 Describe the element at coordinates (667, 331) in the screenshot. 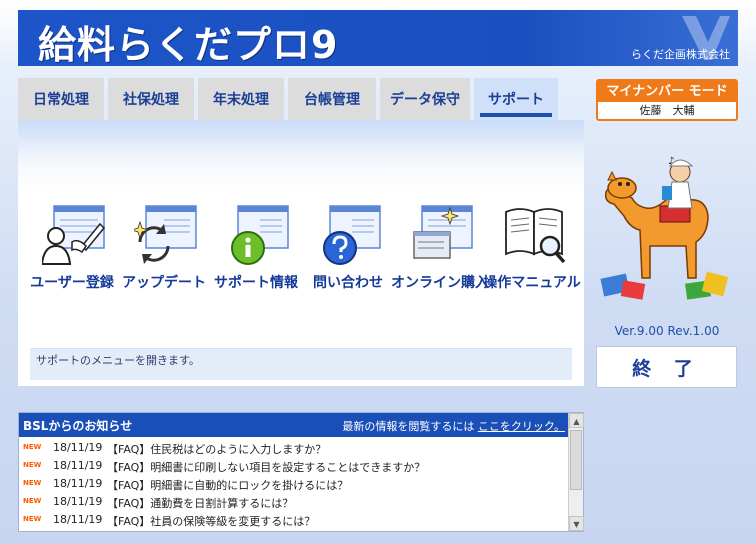

I see `version-label: Ver.9.00 Rev.1.00` at that location.